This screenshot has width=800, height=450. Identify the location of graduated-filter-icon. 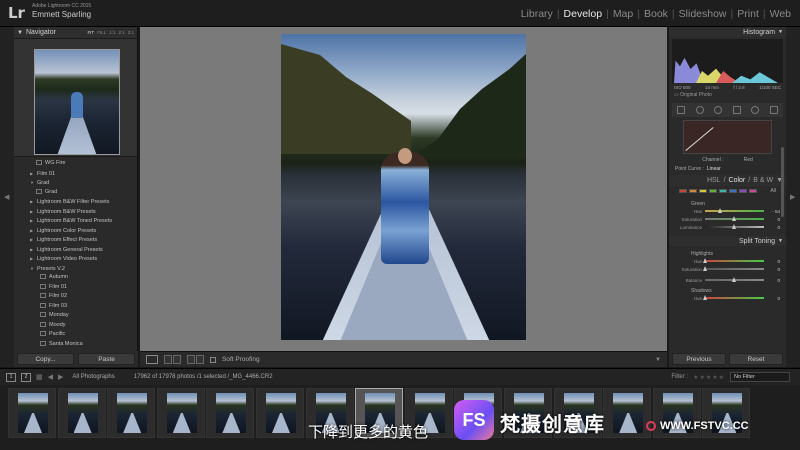
(736, 110).